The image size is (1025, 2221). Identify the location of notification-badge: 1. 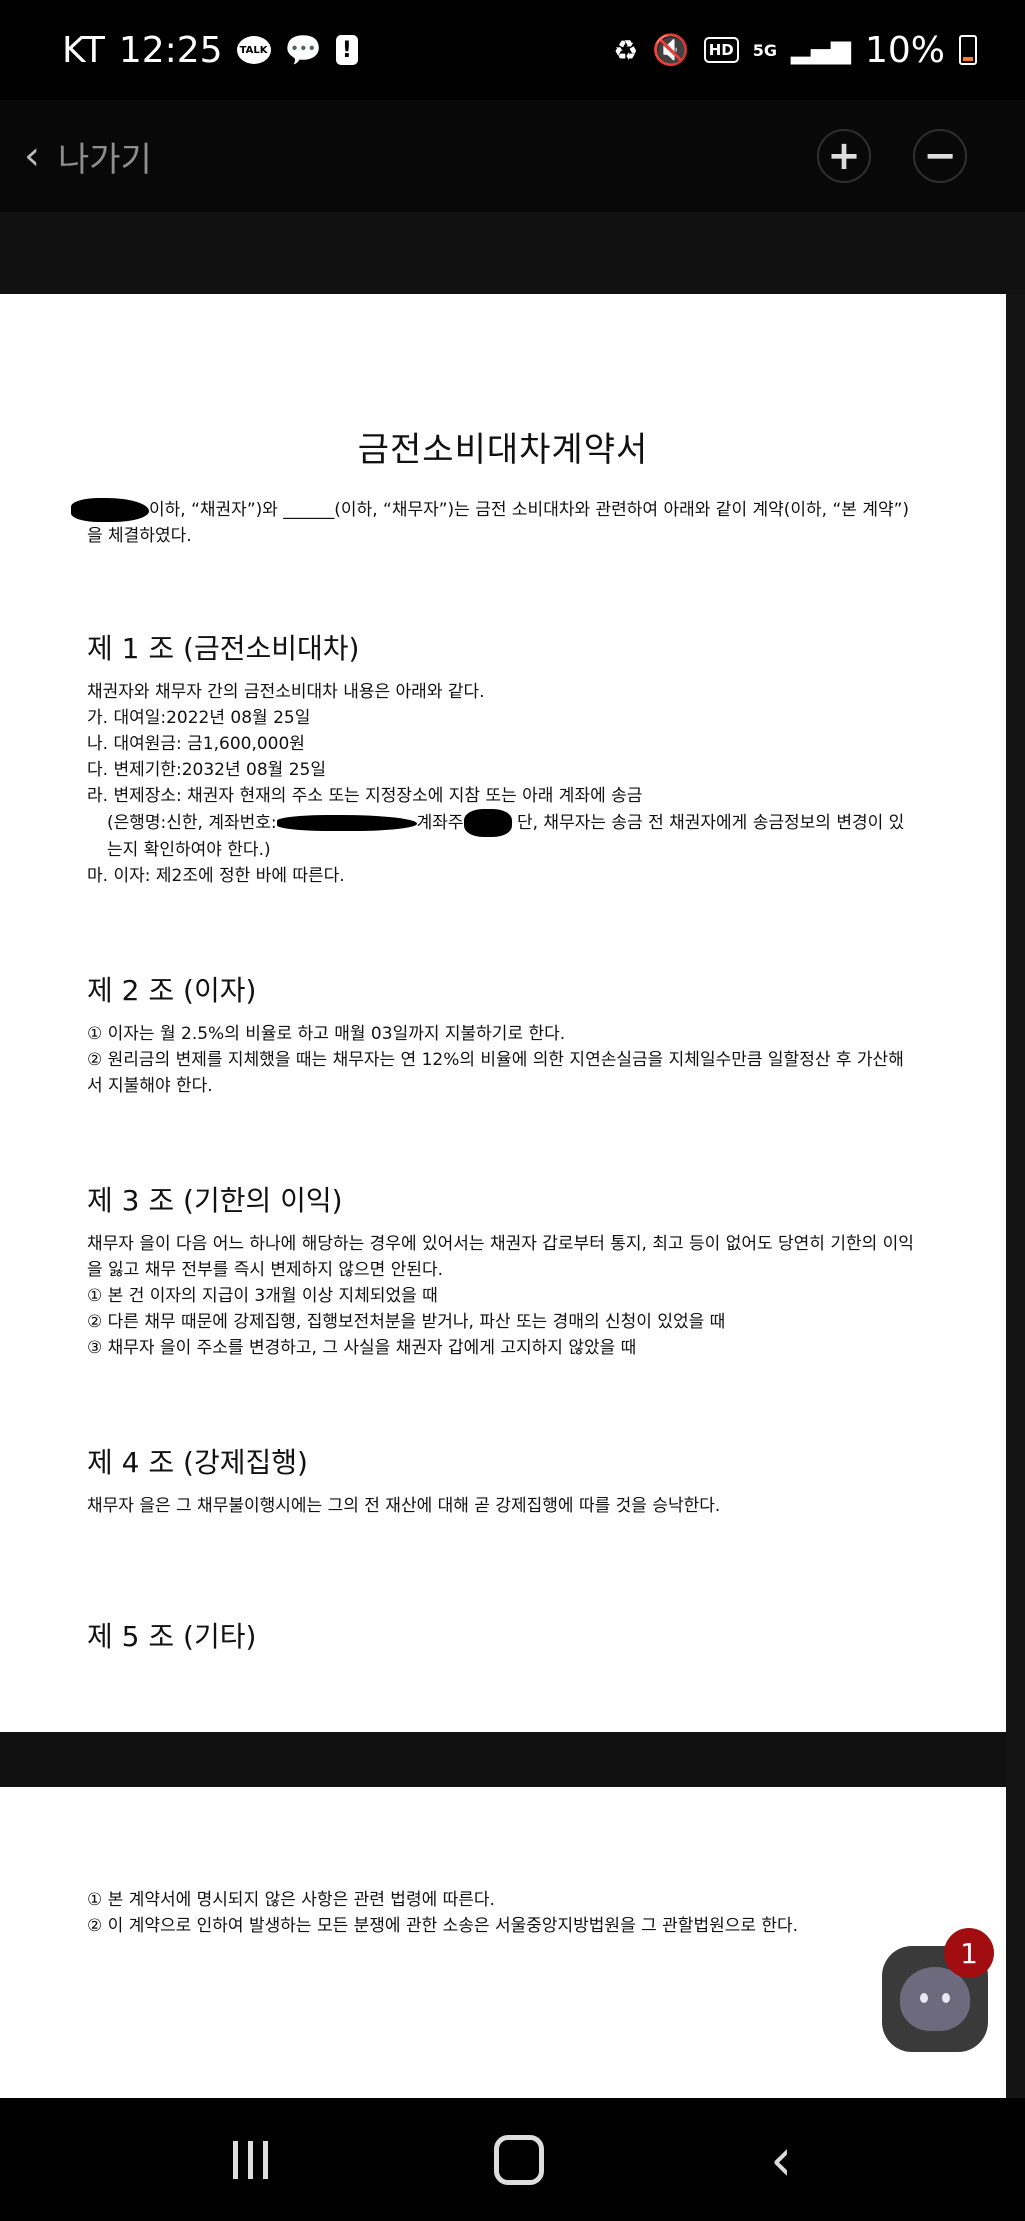
(969, 1953).